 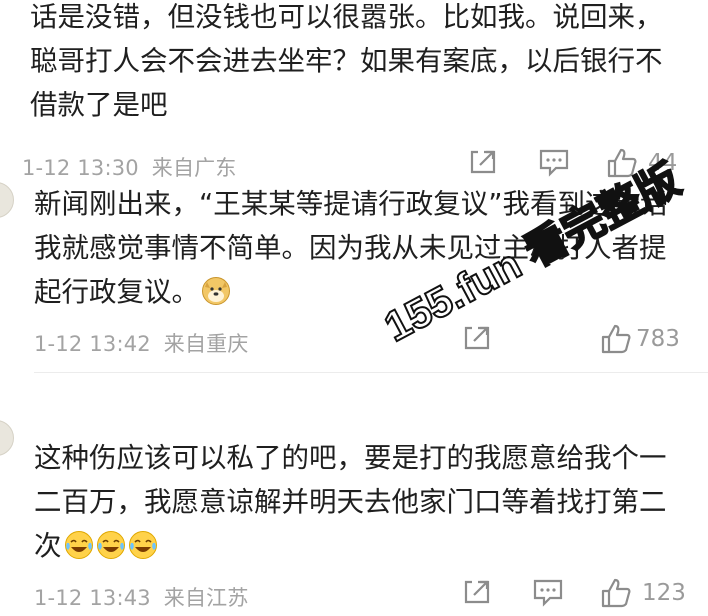 I want to click on time-text: 1-12 13:43, so click(x=92, y=598).